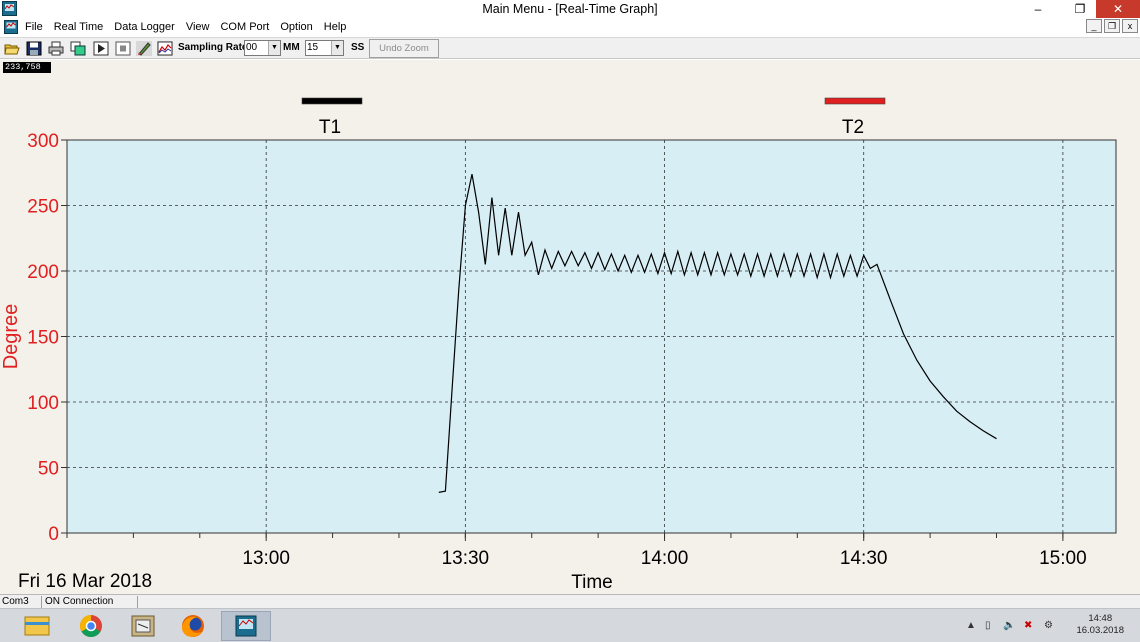  What do you see at coordinates (1100, 618) in the screenshot?
I see `clock-time: 14:48` at bounding box center [1100, 618].